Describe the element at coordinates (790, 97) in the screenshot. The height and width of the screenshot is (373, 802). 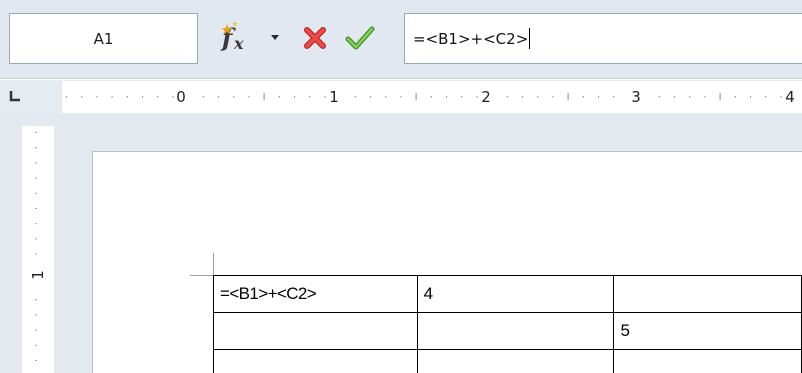
I see `ruler-label-4: 4` at that location.